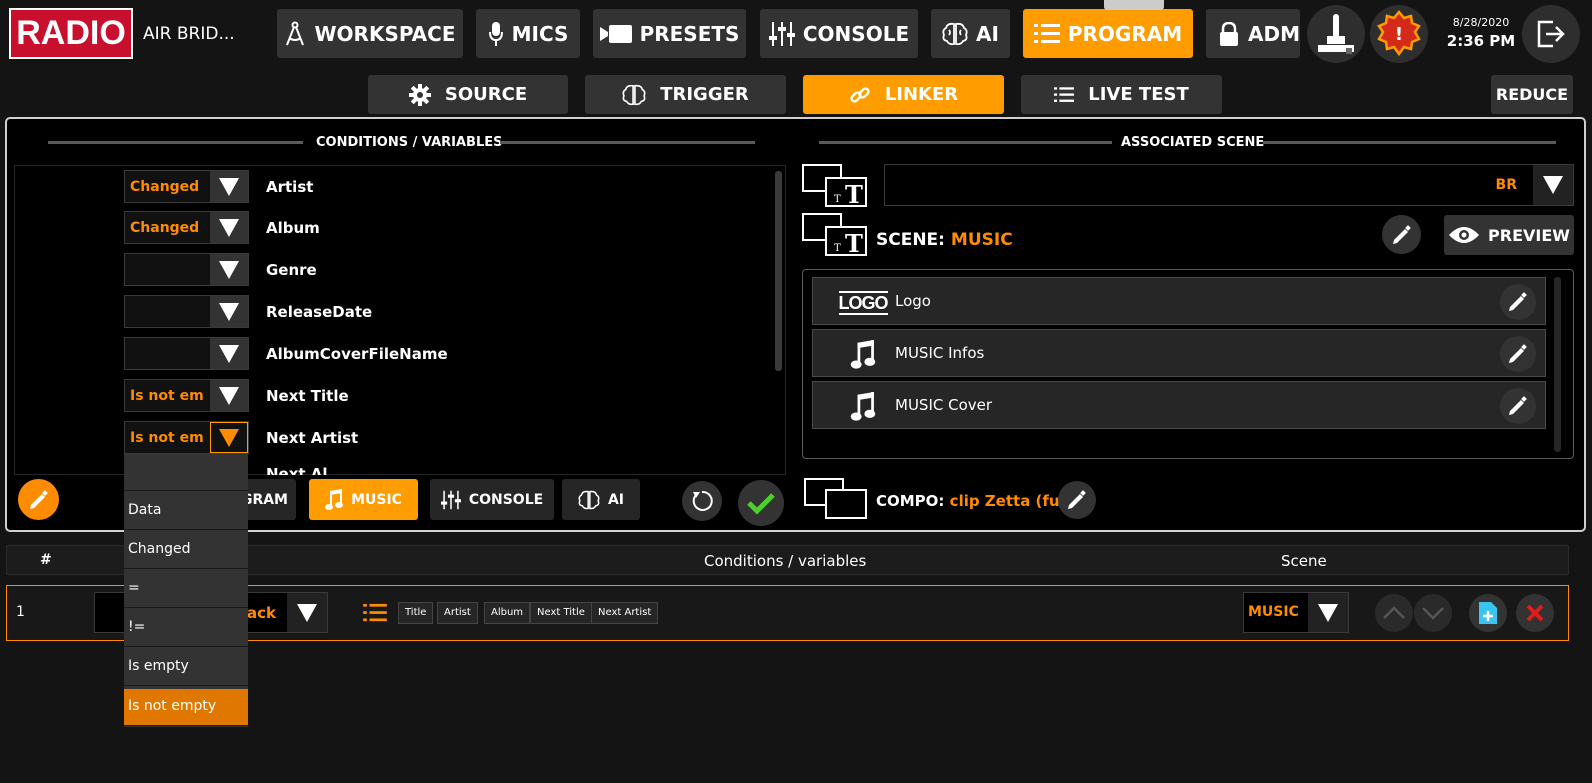 This screenshot has height=783, width=1592. Describe the element at coordinates (1336, 34) in the screenshot. I see `joystick-button` at that location.